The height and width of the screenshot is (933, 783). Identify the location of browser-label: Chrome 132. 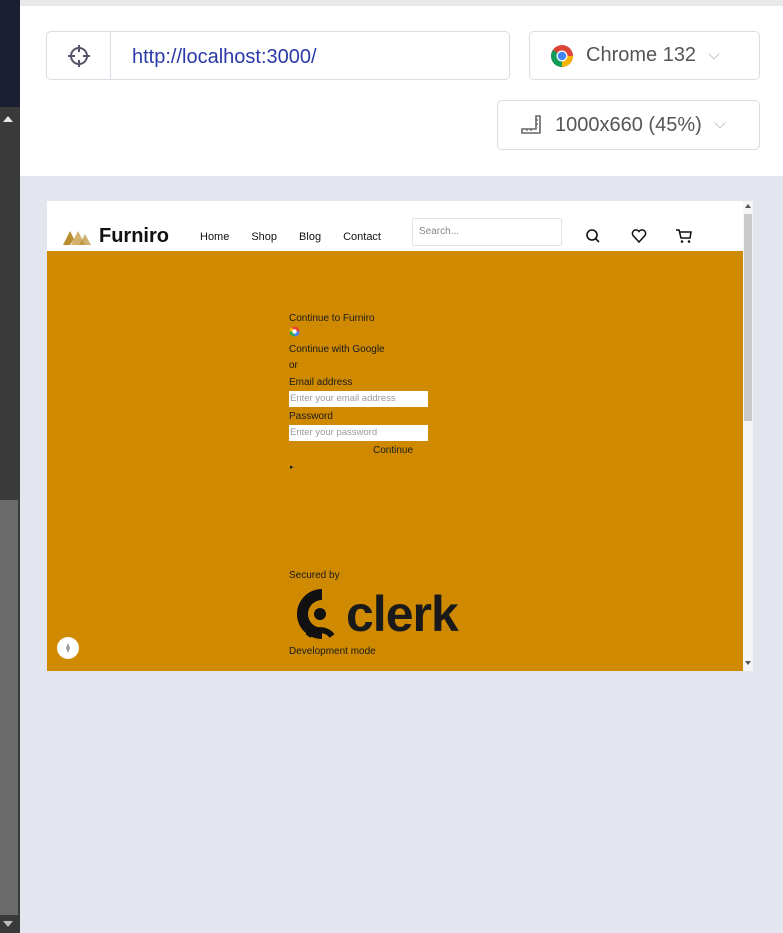
(641, 55).